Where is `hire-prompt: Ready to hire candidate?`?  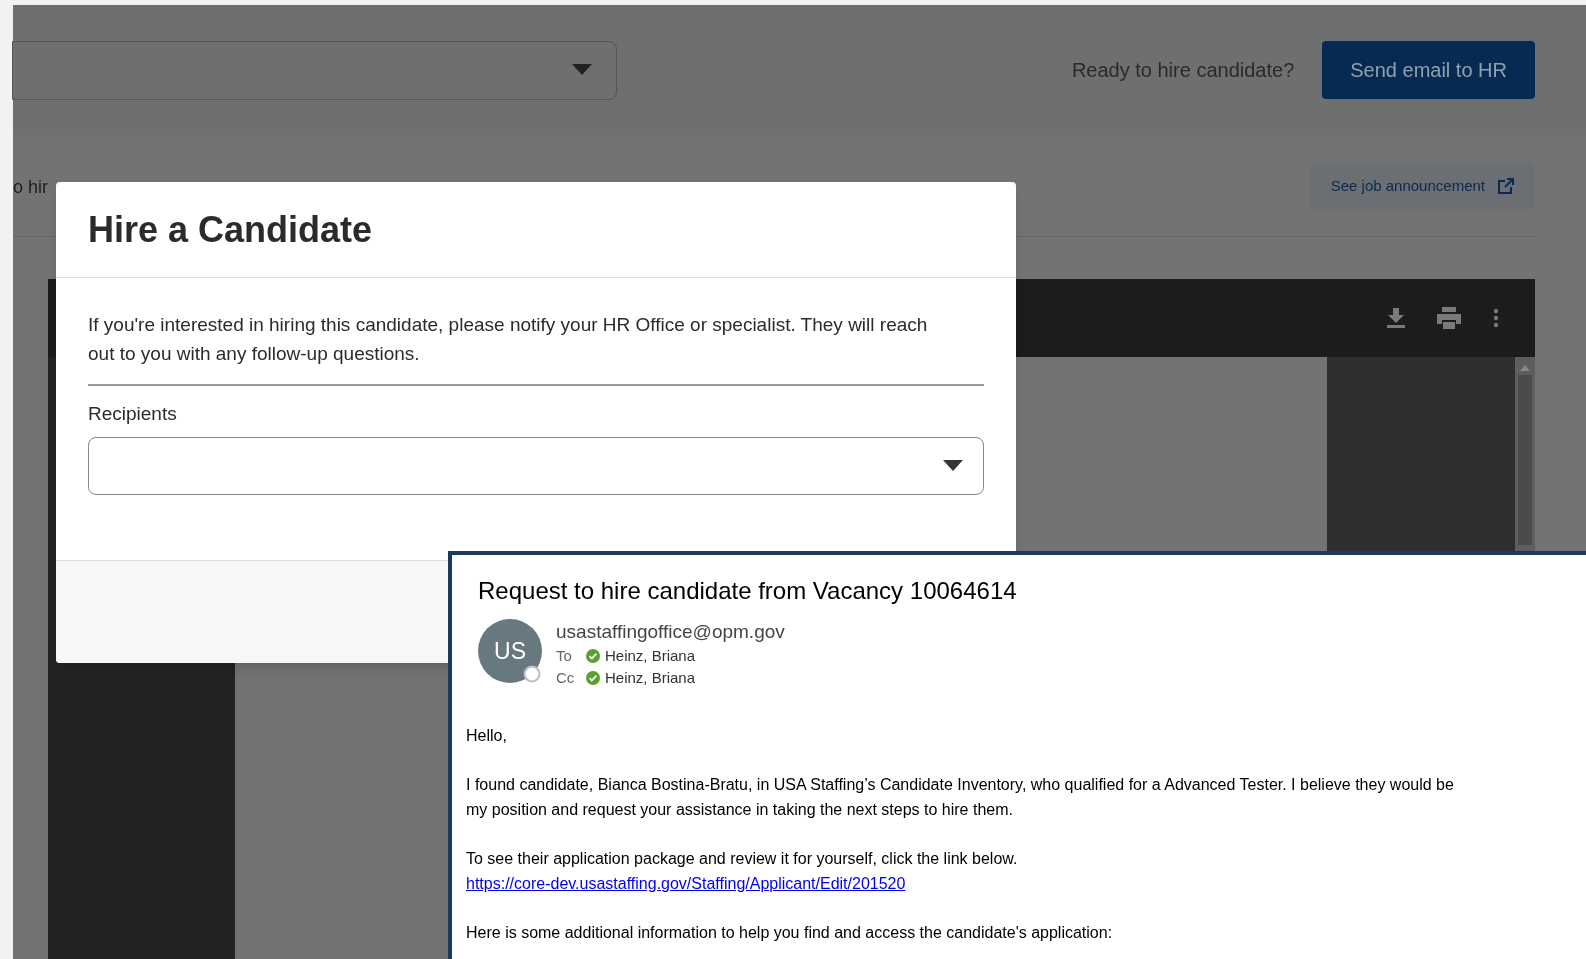 hire-prompt: Ready to hire candidate? is located at coordinates (1183, 70).